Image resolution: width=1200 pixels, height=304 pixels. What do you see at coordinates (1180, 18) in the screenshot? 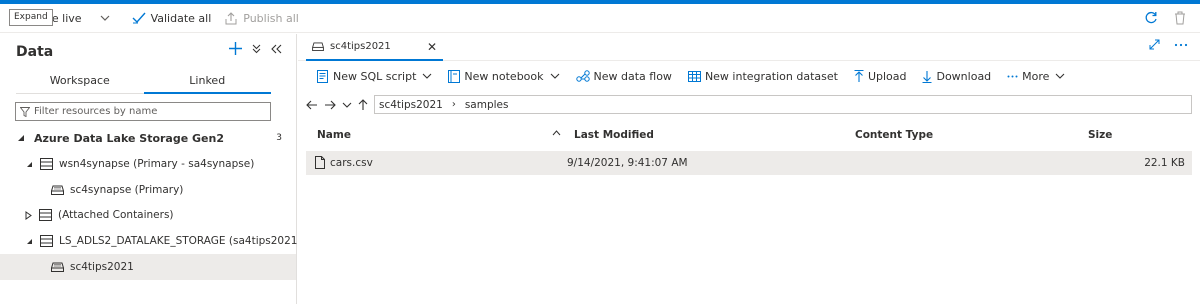
I see `discard-icon` at bounding box center [1180, 18].